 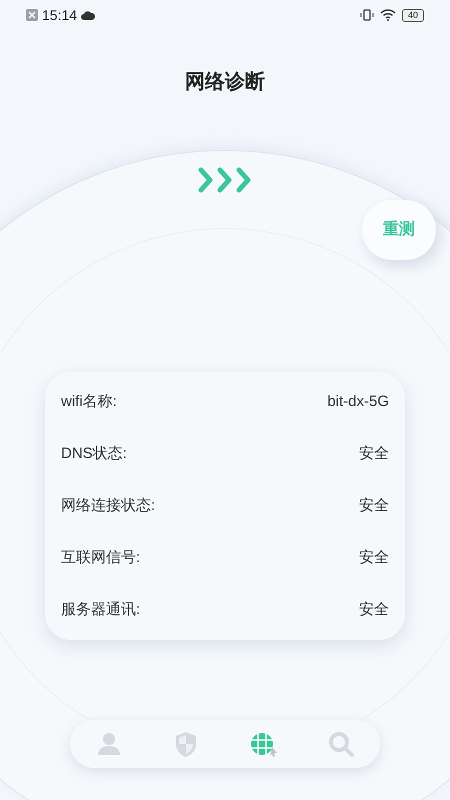 I want to click on chevrons-icon, so click(x=225, y=180).